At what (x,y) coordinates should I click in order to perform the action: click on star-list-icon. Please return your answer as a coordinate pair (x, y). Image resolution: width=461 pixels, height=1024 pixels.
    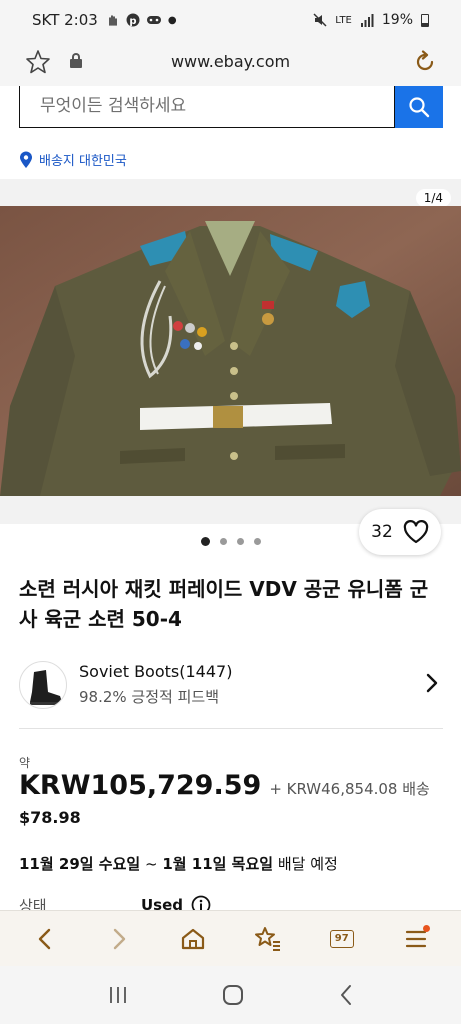
    Looking at the image, I should click on (267, 938).